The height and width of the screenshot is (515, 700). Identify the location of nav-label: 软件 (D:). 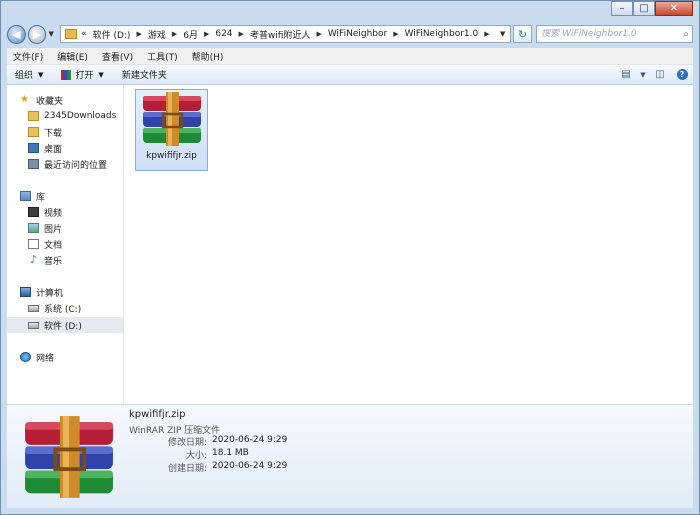
(63, 326).